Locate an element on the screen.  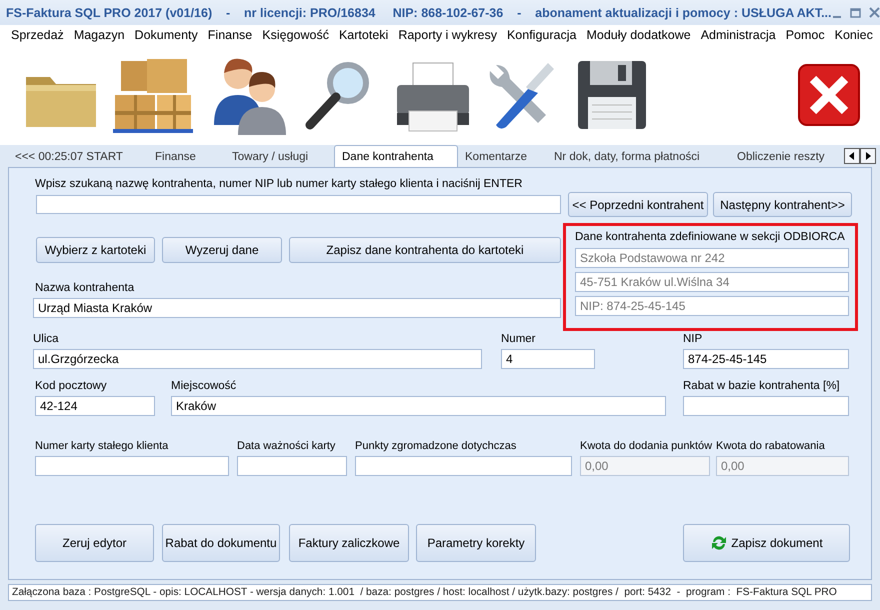
field-label: Rabat w bazie kontrahenta [%] is located at coordinates (762, 386).